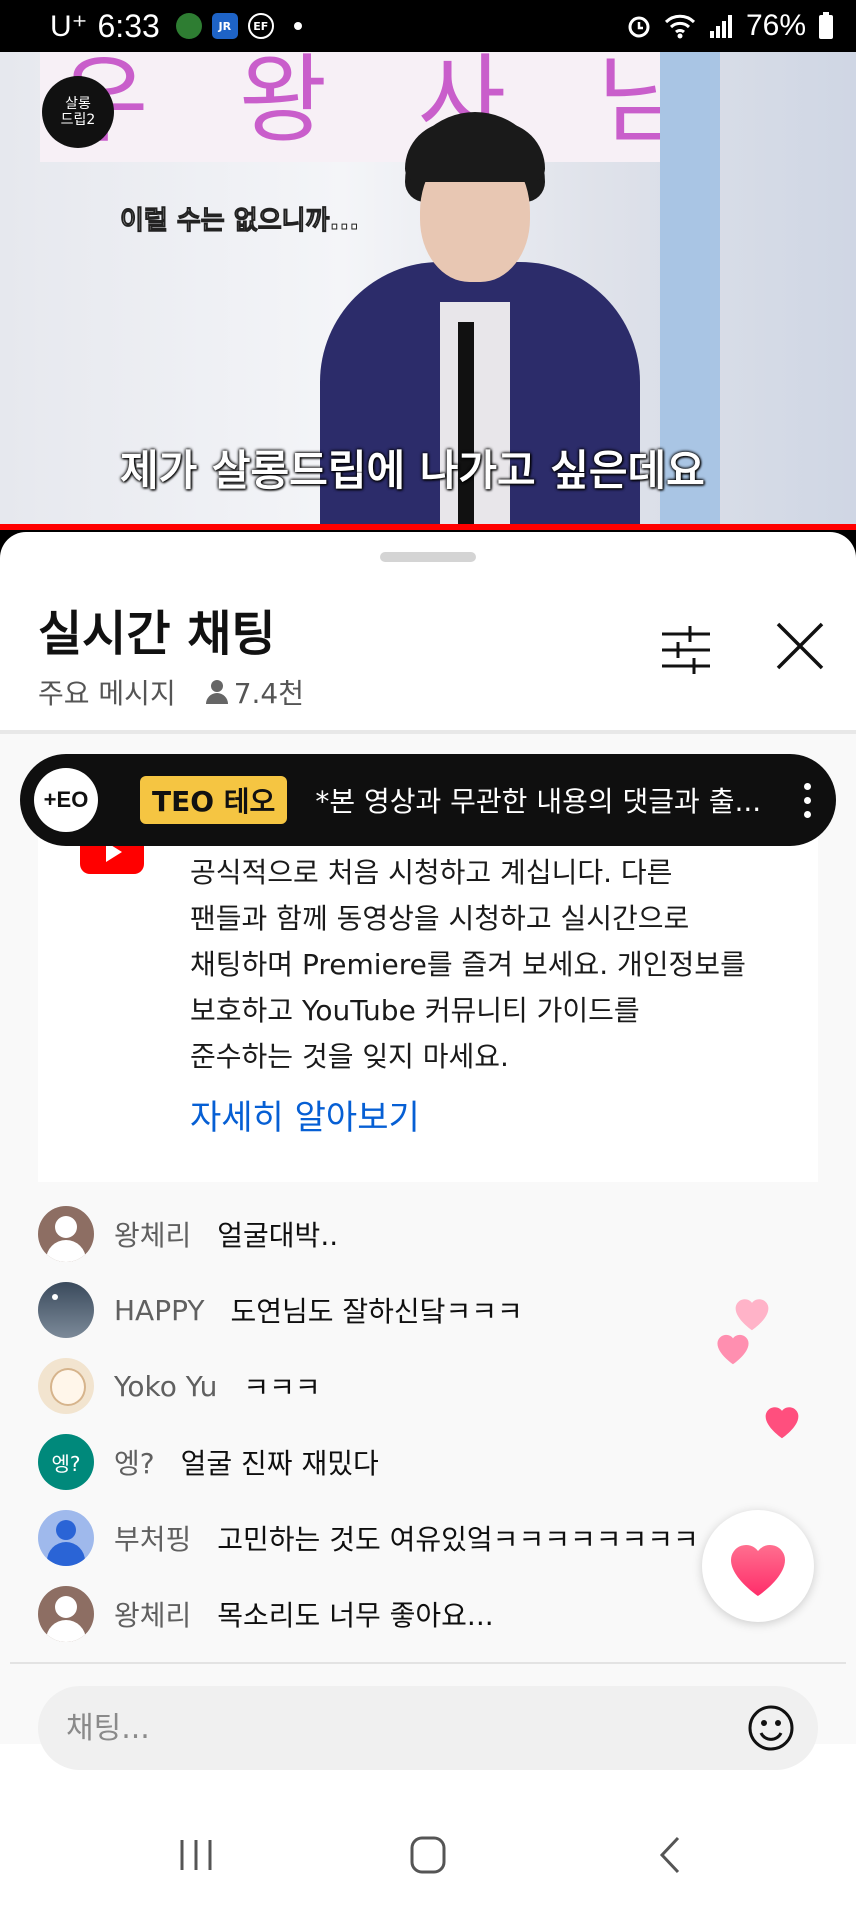 Image resolution: width=856 pixels, height=1909 pixels. What do you see at coordinates (153, 1539) in the screenshot?
I see `message-author: 부처핑` at bounding box center [153, 1539].